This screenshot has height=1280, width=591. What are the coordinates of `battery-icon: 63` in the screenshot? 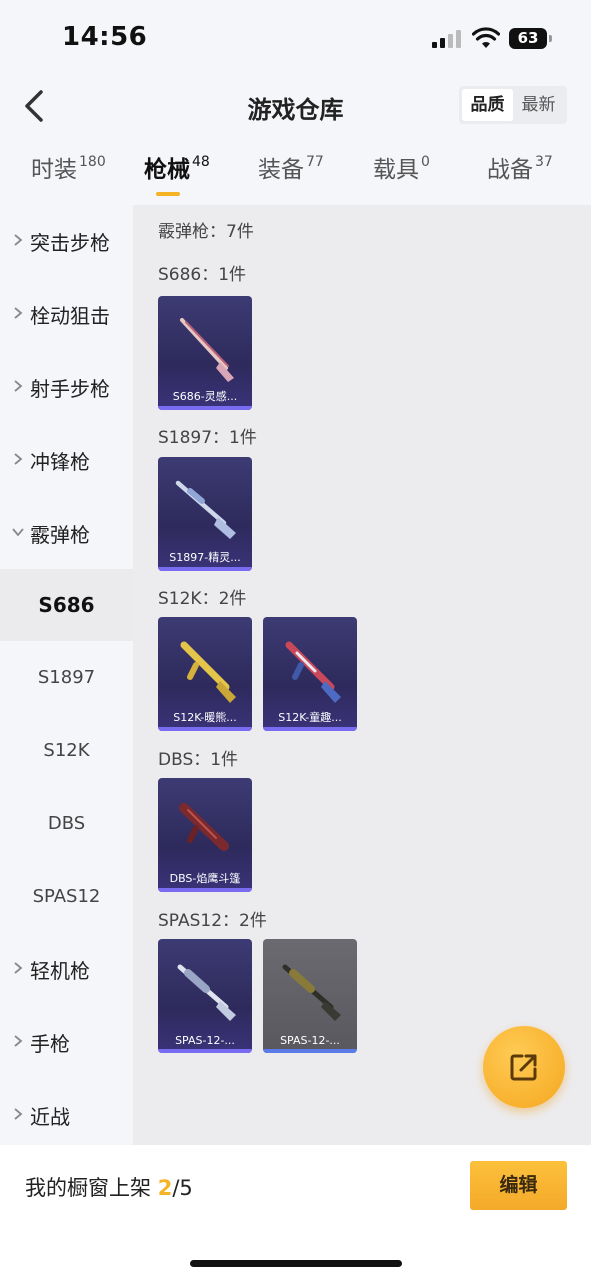 It's located at (530, 38).